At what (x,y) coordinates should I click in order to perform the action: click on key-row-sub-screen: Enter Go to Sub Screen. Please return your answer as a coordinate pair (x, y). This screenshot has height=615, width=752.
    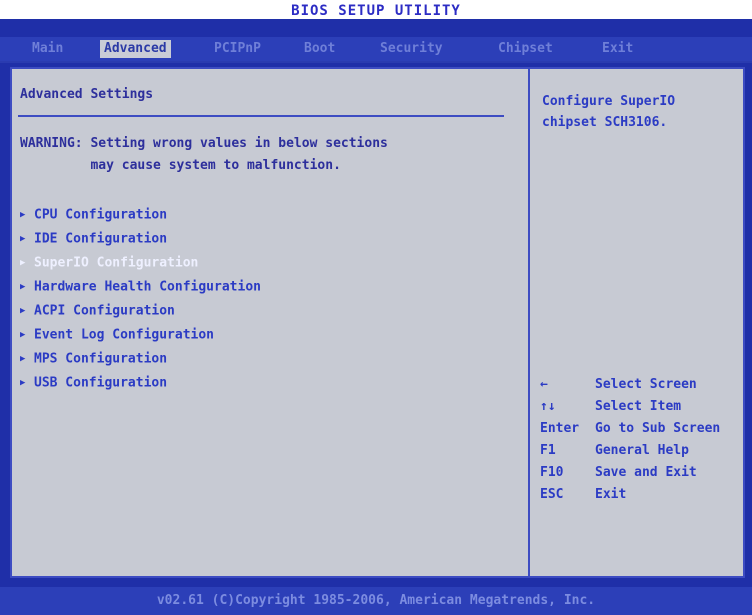
    Looking at the image, I should click on (630, 429).